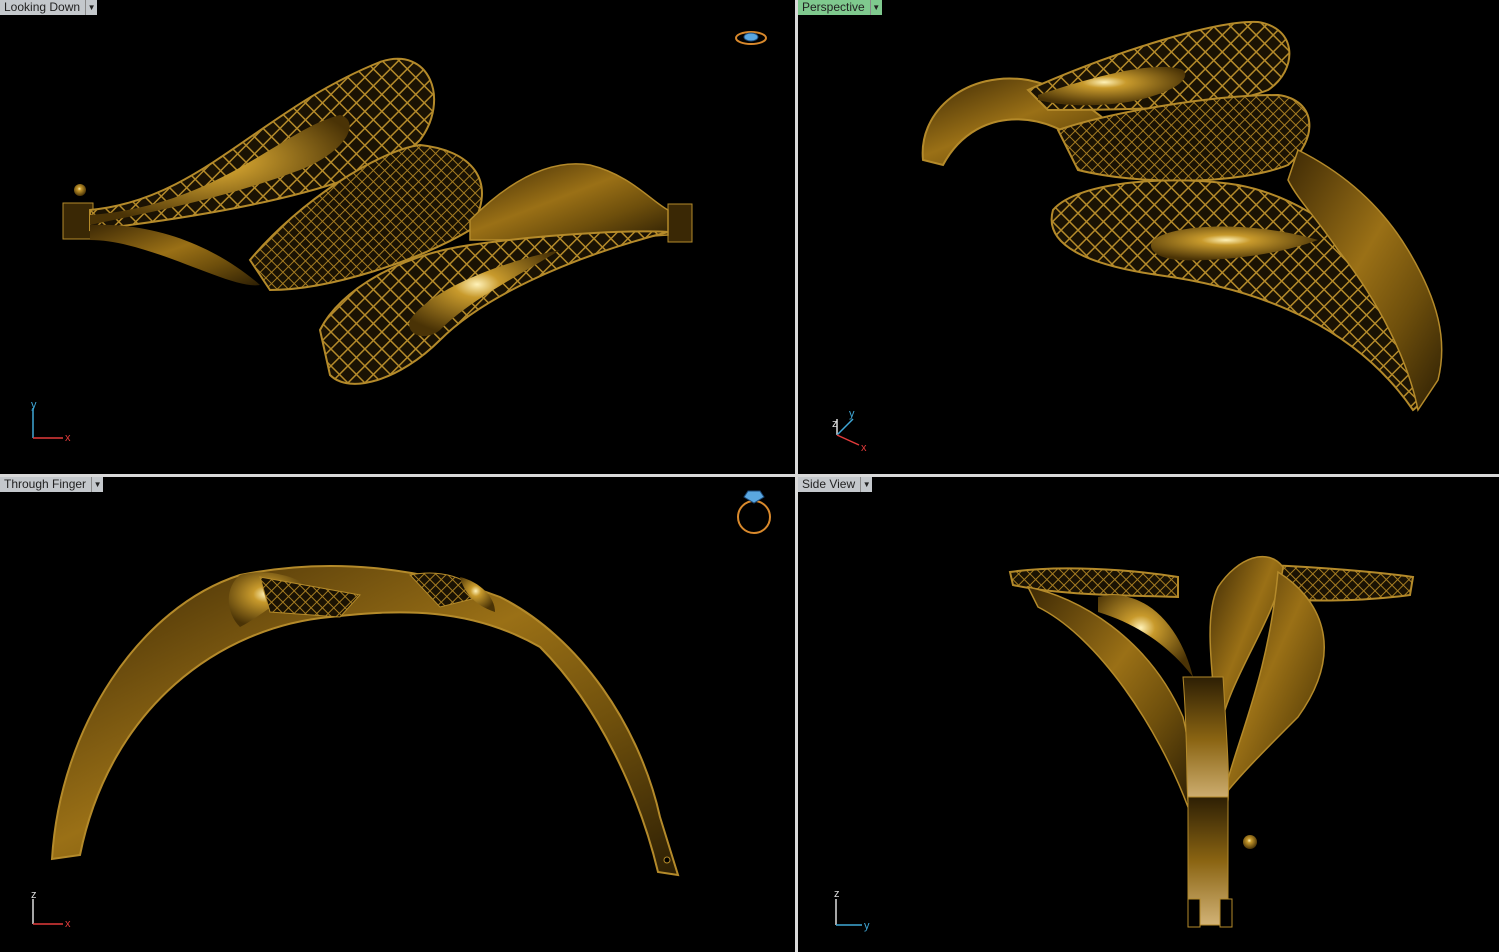  What do you see at coordinates (51, 909) in the screenshot?
I see `axis-indicator: z x` at bounding box center [51, 909].